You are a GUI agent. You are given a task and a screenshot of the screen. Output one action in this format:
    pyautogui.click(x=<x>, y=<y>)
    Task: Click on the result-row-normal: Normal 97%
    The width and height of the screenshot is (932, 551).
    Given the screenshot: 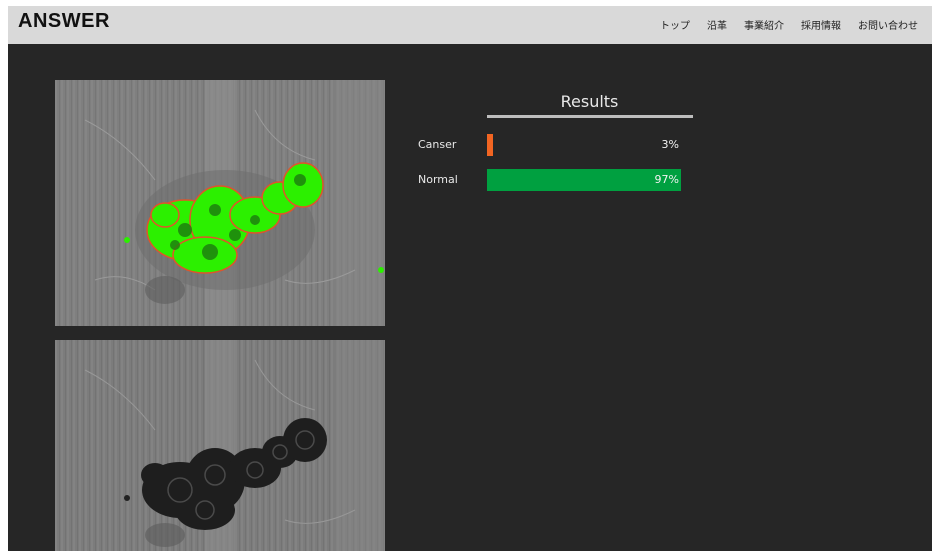 What is the action you would take?
    pyautogui.click(x=558, y=180)
    